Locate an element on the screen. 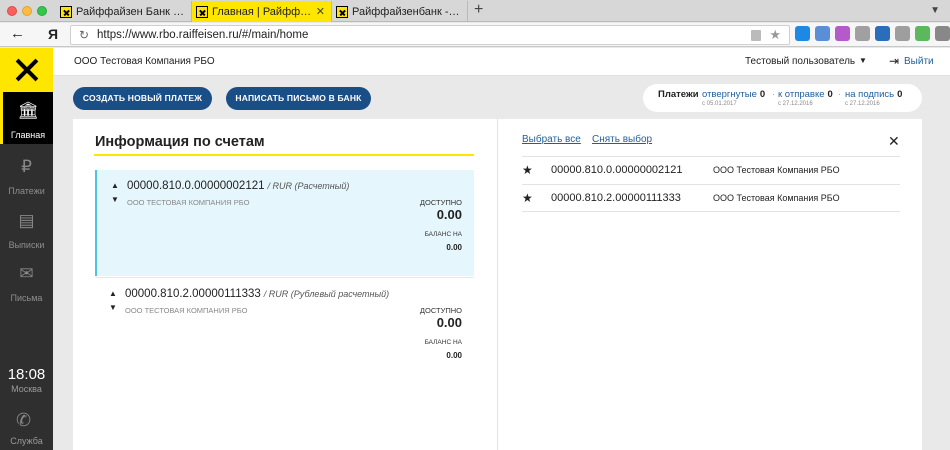  payments-to-send-date: с 27.12.2016 is located at coordinates (795, 104).